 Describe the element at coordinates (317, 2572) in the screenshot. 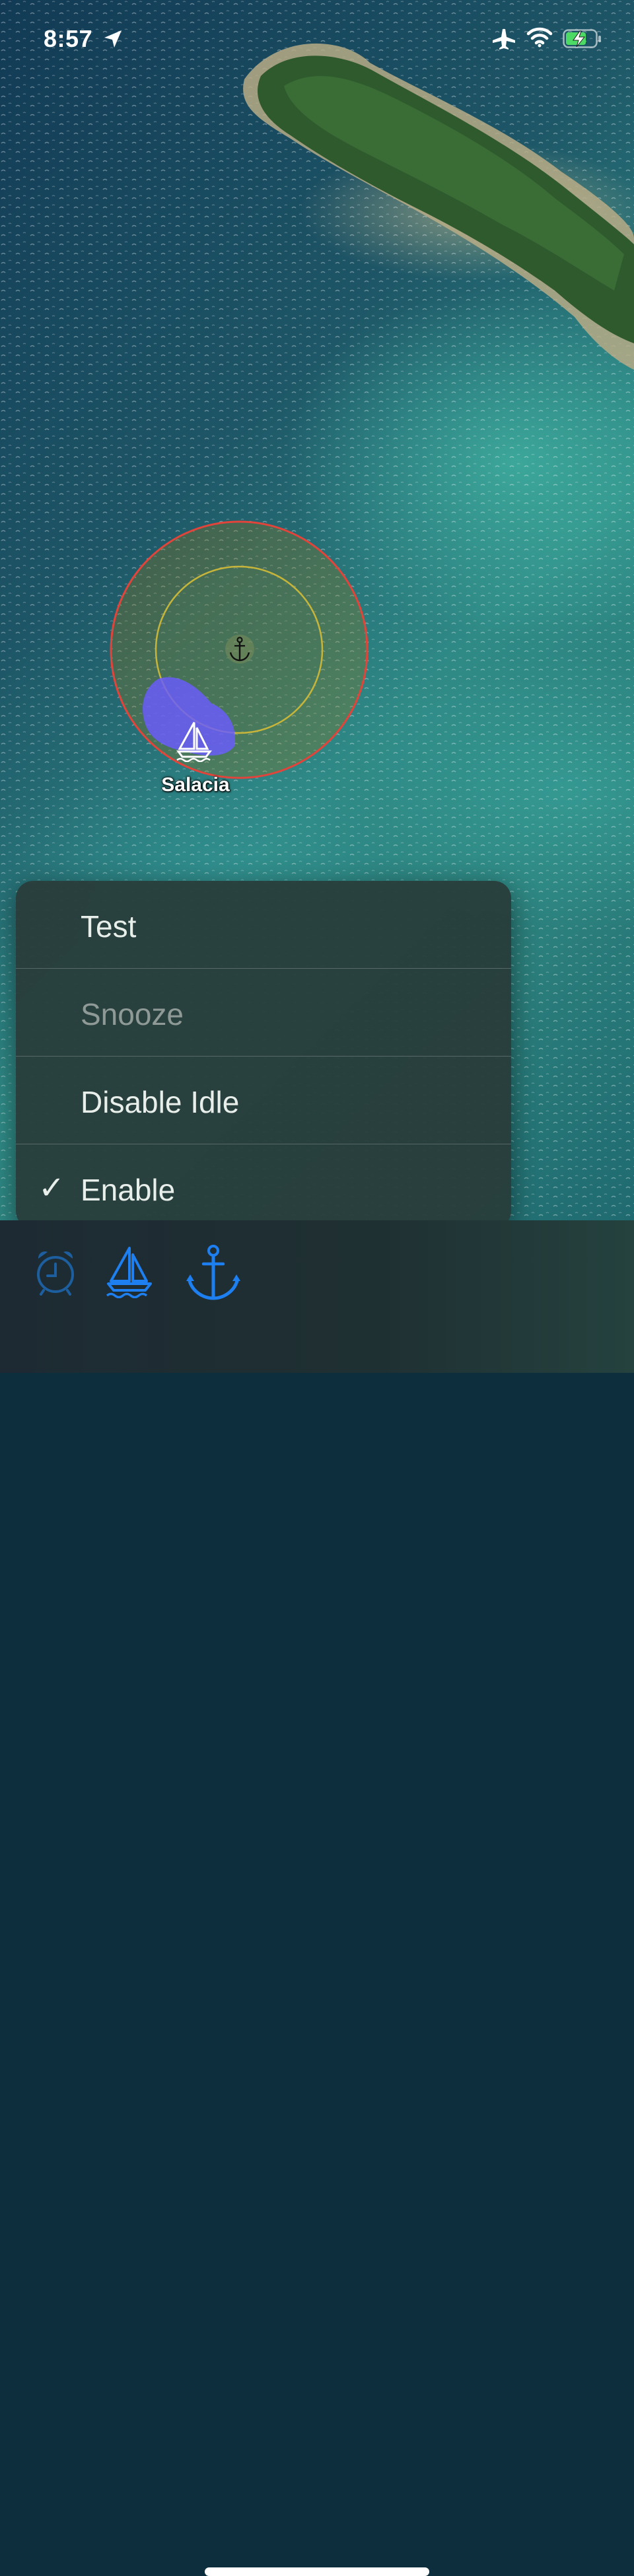

I see `home-indicator` at that location.